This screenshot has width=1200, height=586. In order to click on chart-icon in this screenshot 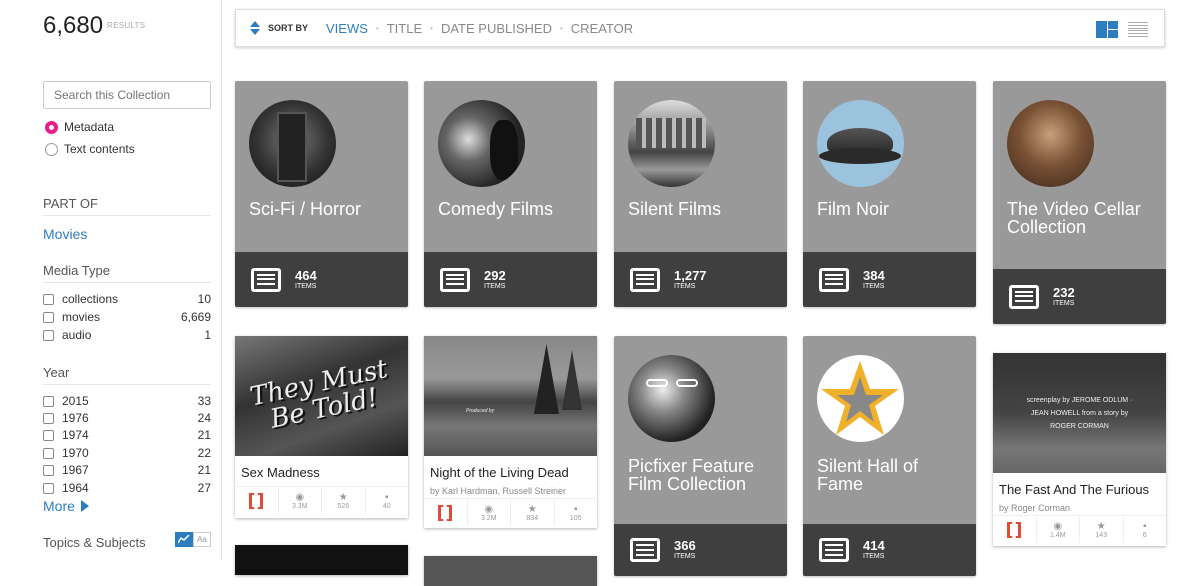, I will do `click(184, 539)`.